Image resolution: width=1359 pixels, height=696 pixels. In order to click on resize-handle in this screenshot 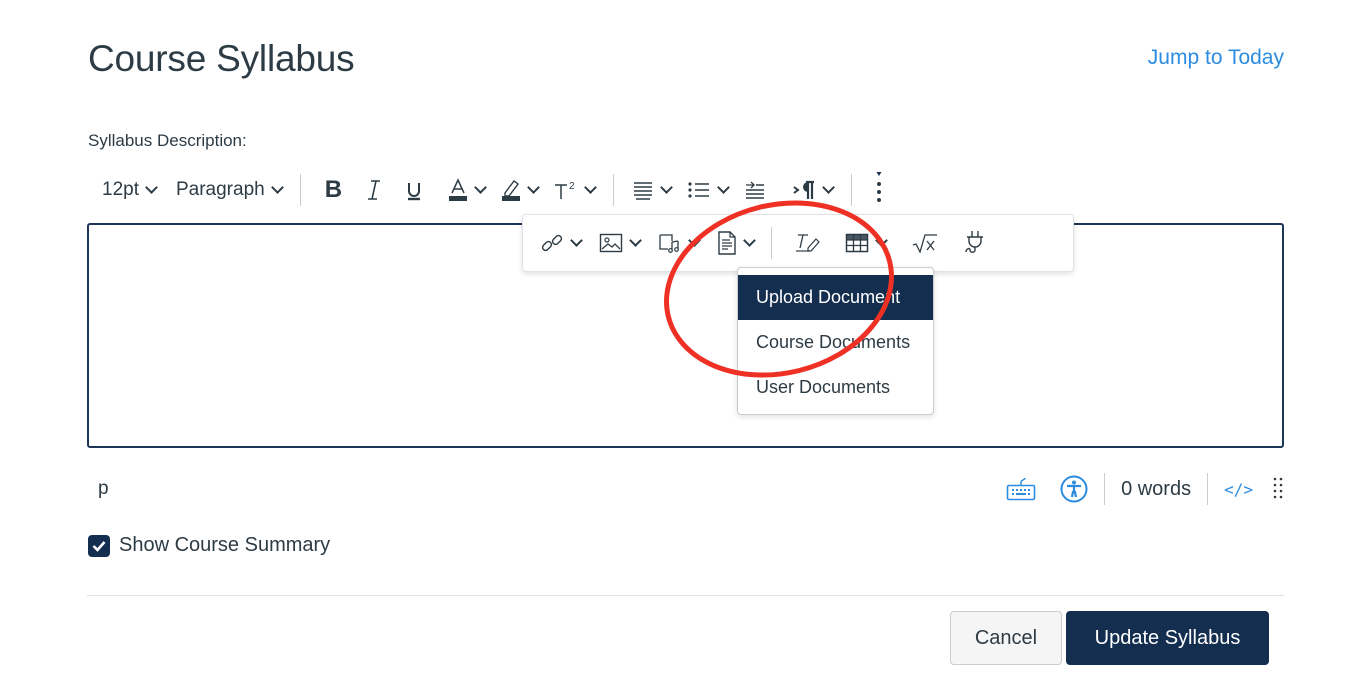, I will do `click(1278, 489)`.